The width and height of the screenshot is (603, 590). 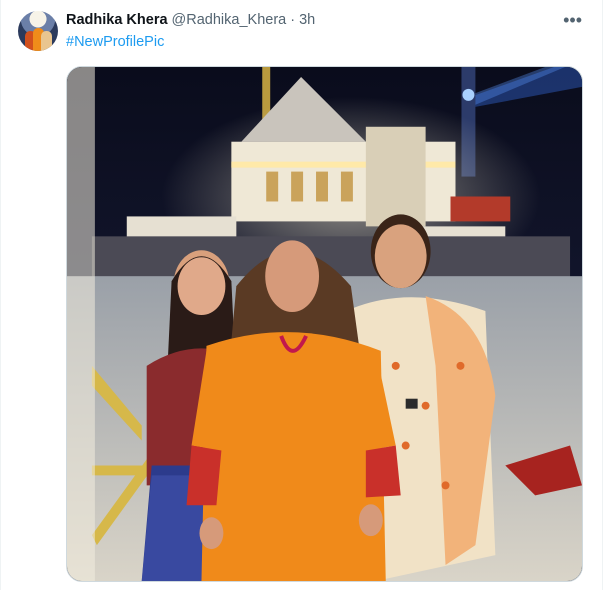 I want to click on tweet-header: Radhika Khera @Radhika_Khera · 3h, so click(x=190, y=21).